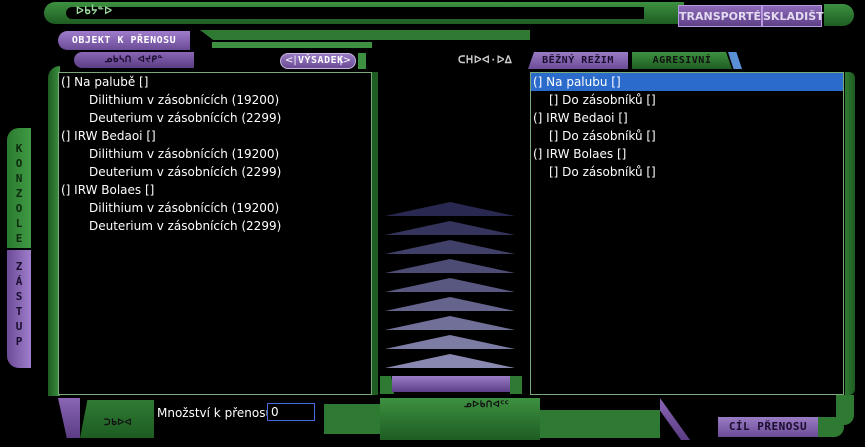 The image size is (865, 447). I want to click on side-tab-zastup-label: ZÁSTUP, so click(19, 305).